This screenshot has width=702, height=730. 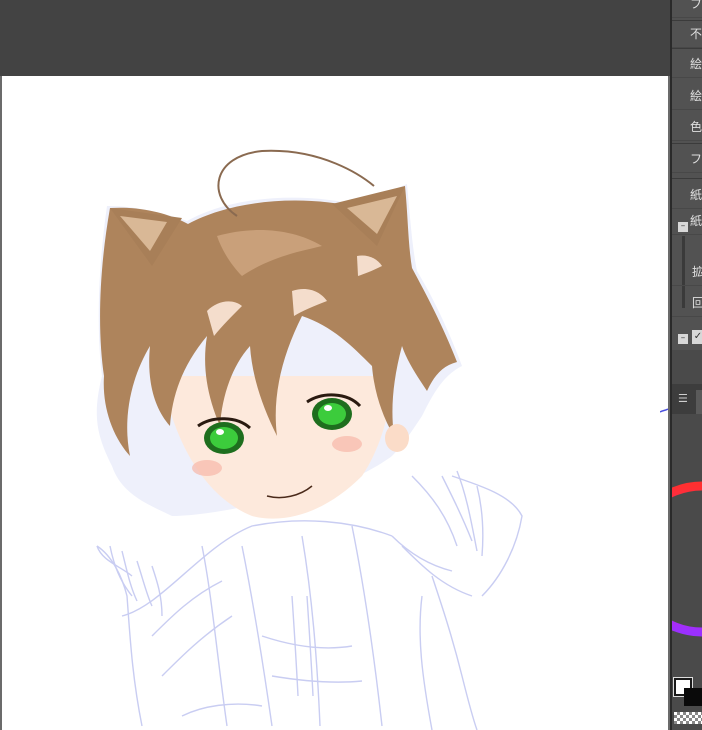 I want to click on menu-item: 回, so click(x=687, y=303).